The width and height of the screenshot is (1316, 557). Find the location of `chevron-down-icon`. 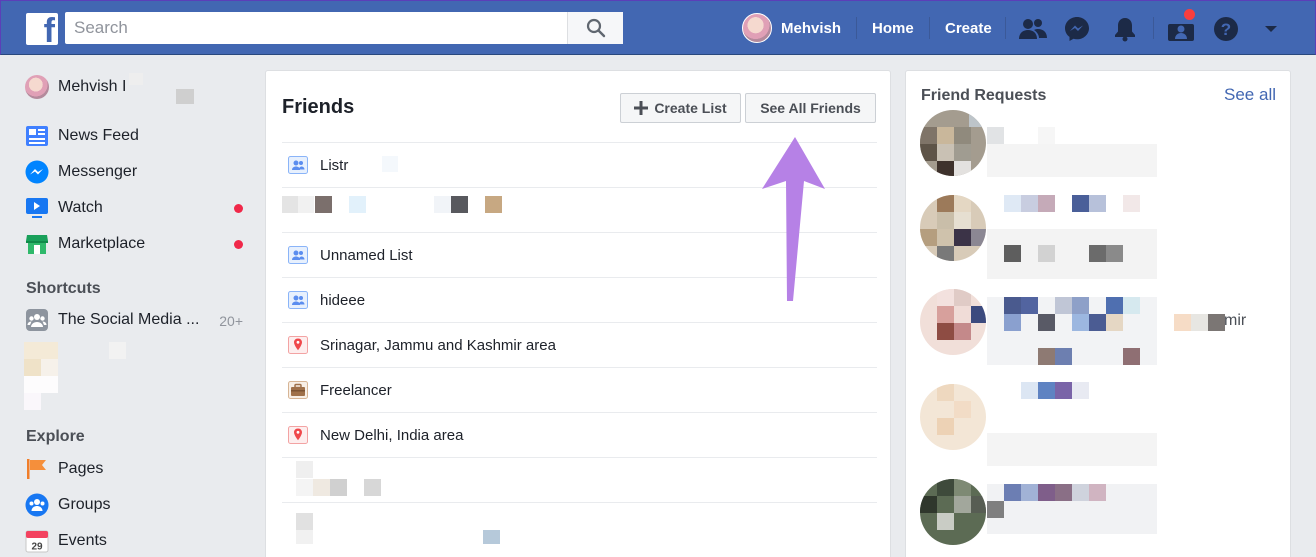

chevron-down-icon is located at coordinates (1271, 29).